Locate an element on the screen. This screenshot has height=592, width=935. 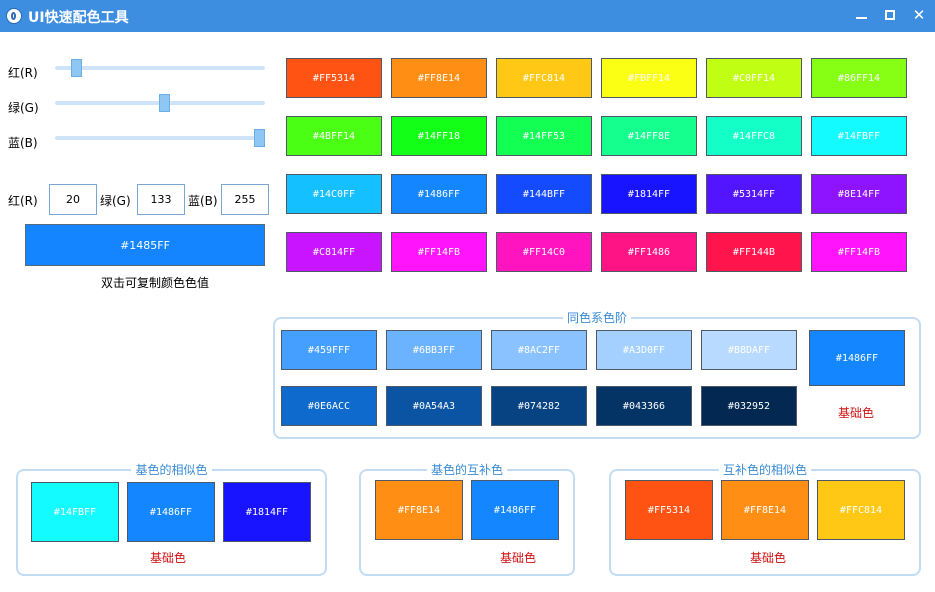
swatch-label: #074282 is located at coordinates (539, 406).